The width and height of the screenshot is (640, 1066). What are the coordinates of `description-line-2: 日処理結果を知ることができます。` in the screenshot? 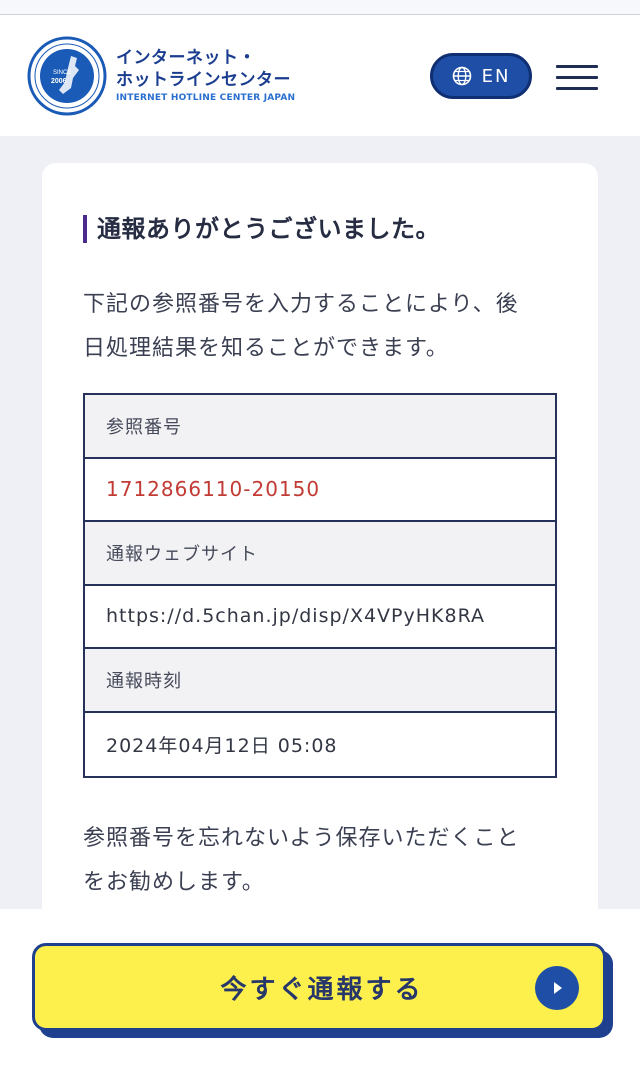 It's located at (266, 348).